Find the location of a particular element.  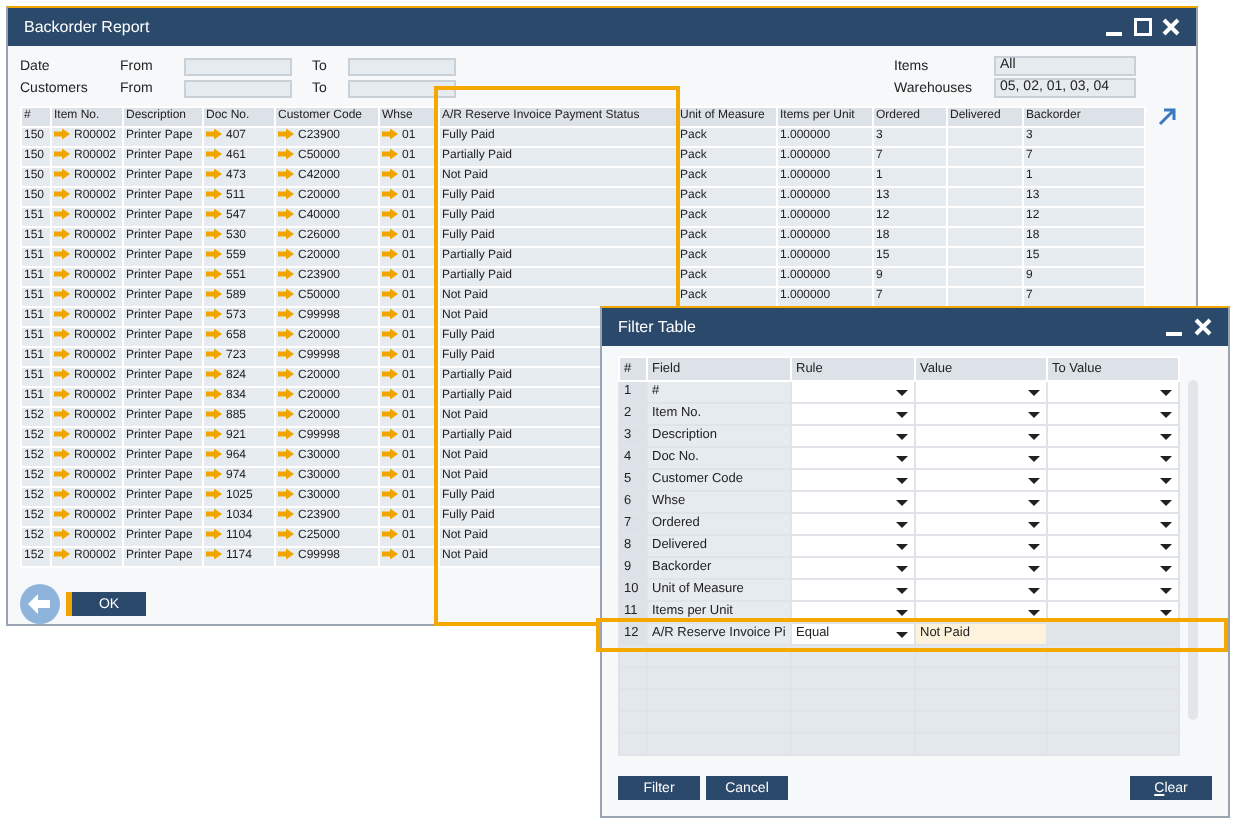

maximize-icon is located at coordinates (1143, 27).